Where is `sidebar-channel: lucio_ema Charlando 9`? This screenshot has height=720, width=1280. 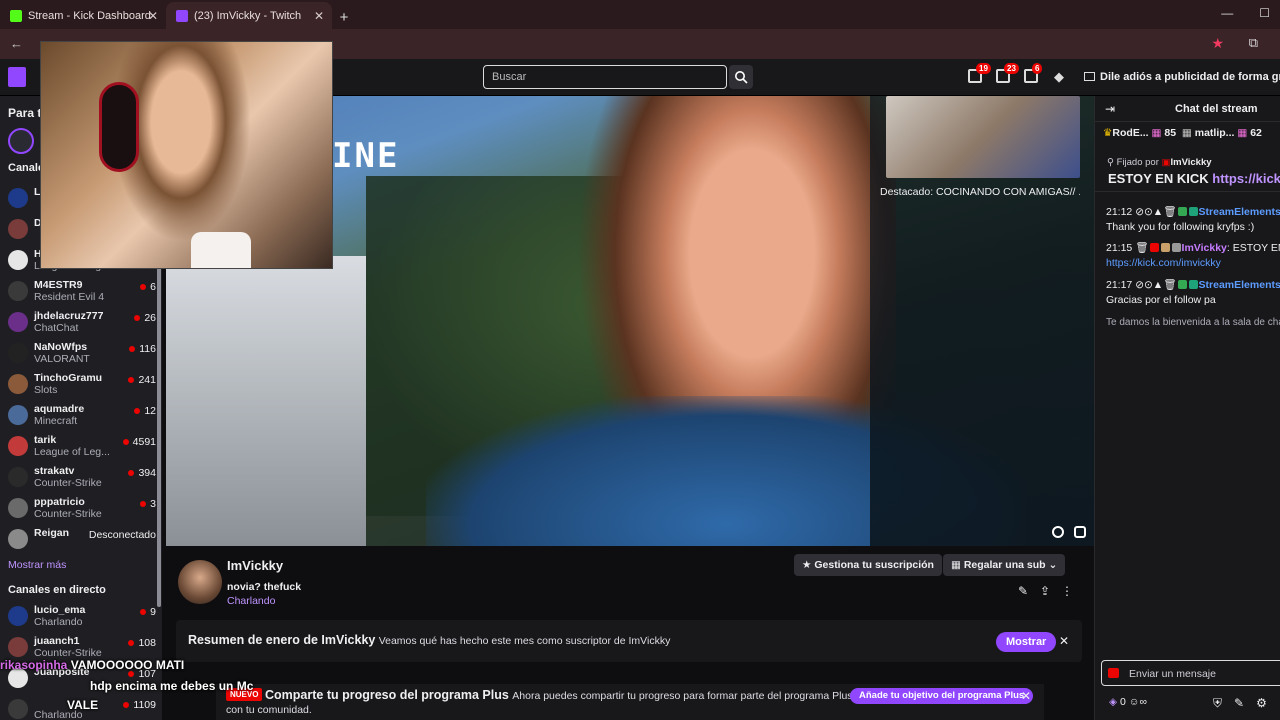 sidebar-channel: lucio_ema Charlando 9 is located at coordinates (82, 619).